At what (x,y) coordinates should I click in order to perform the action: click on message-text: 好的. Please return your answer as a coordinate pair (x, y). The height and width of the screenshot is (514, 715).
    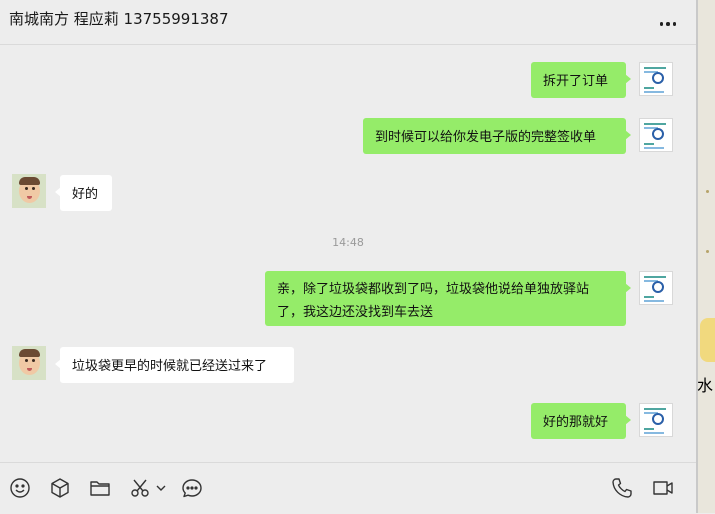
    Looking at the image, I should click on (85, 194).